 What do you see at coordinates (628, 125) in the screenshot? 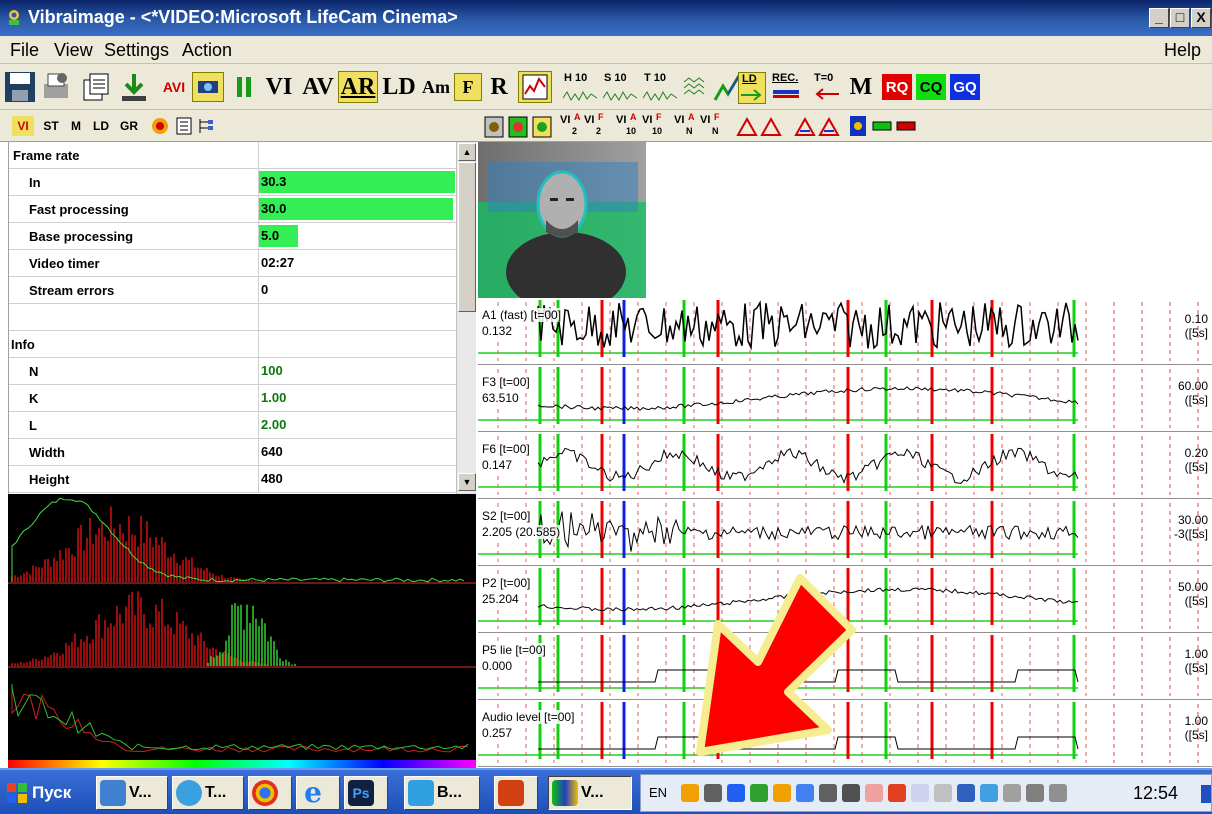
I see `vi10a-button: VI A 10` at bounding box center [628, 125].